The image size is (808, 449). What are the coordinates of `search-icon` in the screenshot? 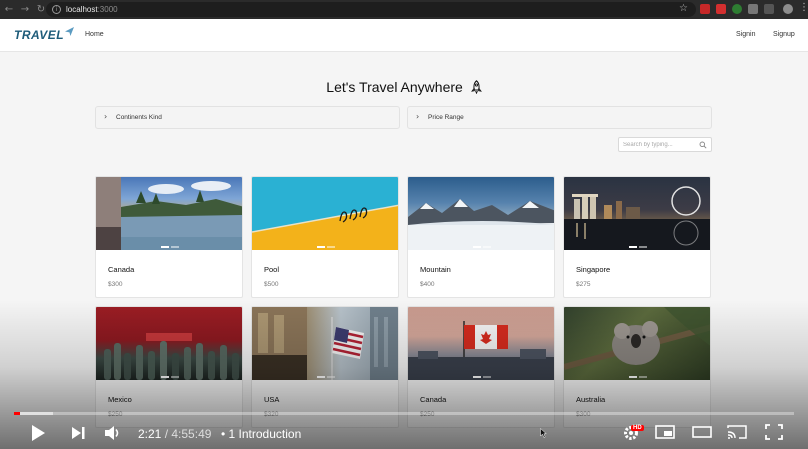 It's located at (703, 145).